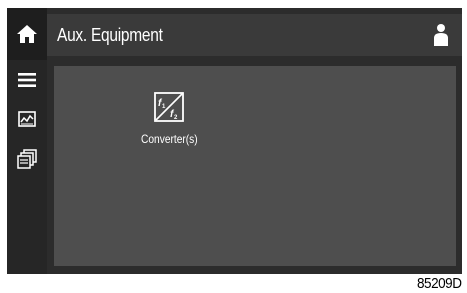 Image resolution: width=467 pixels, height=293 pixels. I want to click on title-bar: Aux. Equipment, so click(254, 35).